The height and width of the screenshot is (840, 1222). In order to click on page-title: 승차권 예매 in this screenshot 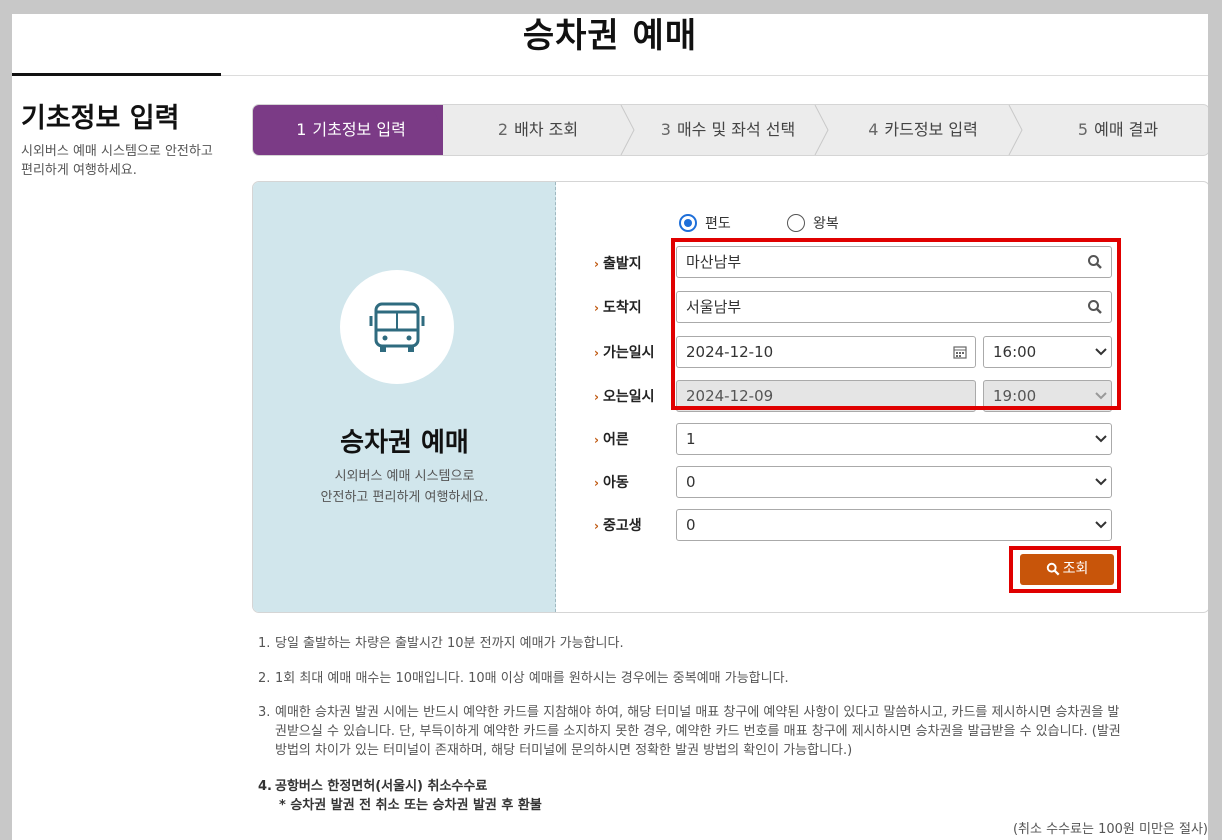, I will do `click(610, 36)`.